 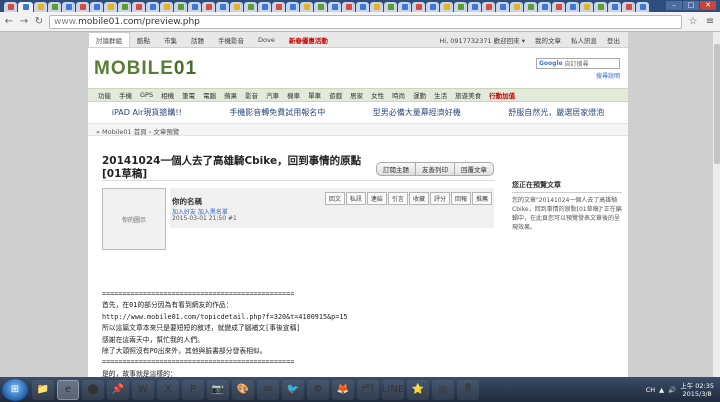 I want to click on url-input: www. mobile01.com/preview.php, so click(x=365, y=21).